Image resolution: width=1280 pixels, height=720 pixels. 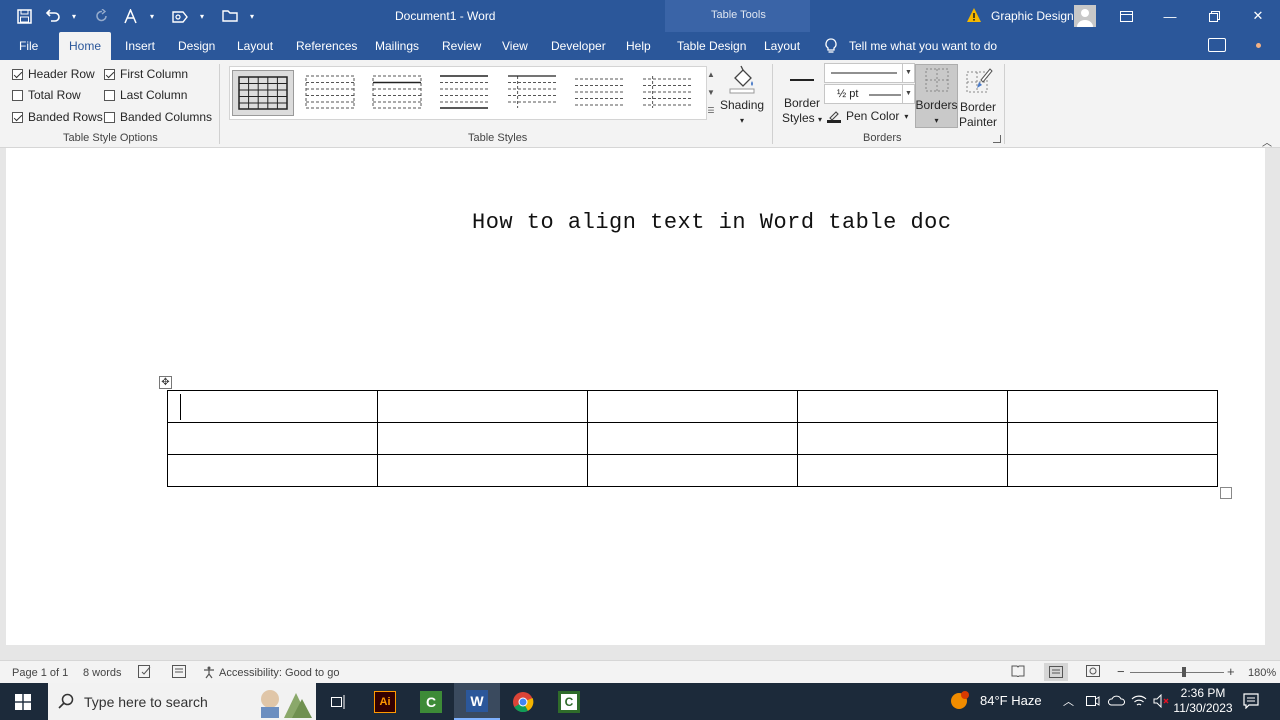 I want to click on shapes-icon, so click(x=180, y=16).